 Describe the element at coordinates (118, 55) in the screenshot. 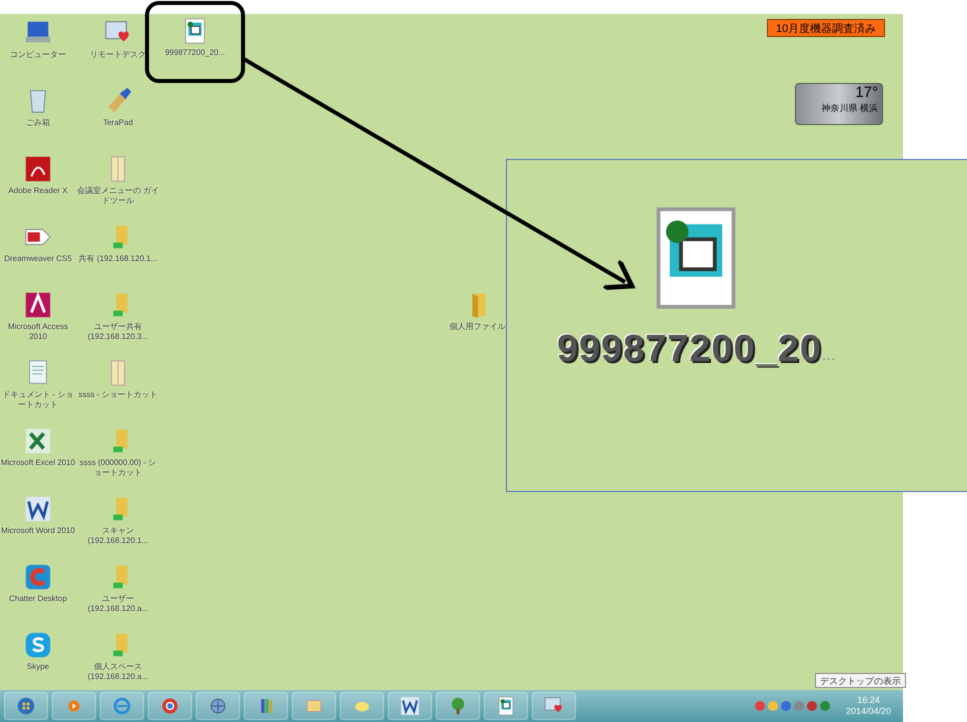

I see `icon-label: リモートデスク` at that location.